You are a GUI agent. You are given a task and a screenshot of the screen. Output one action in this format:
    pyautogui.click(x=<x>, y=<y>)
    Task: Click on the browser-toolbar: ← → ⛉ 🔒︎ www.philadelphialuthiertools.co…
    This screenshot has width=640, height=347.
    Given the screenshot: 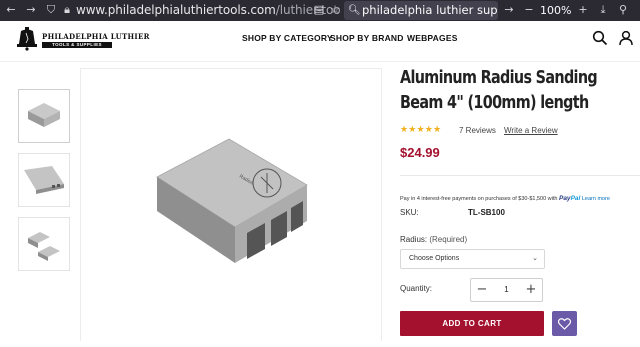 What is the action you would take?
    pyautogui.click(x=320, y=10)
    